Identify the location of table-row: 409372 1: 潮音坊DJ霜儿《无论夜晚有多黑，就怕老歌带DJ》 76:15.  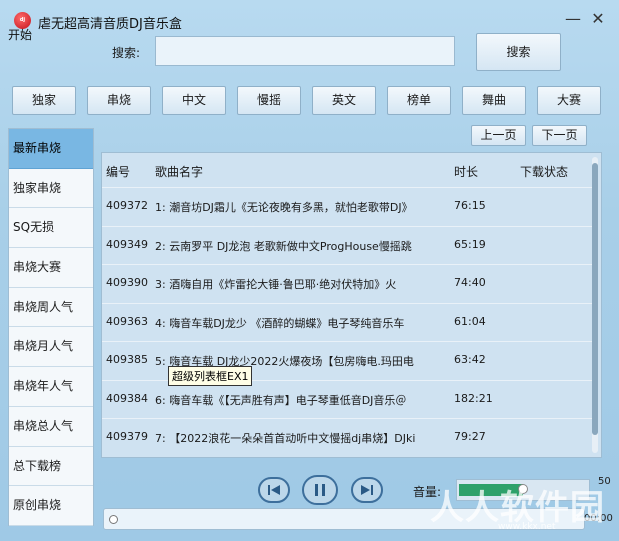
(347, 204).